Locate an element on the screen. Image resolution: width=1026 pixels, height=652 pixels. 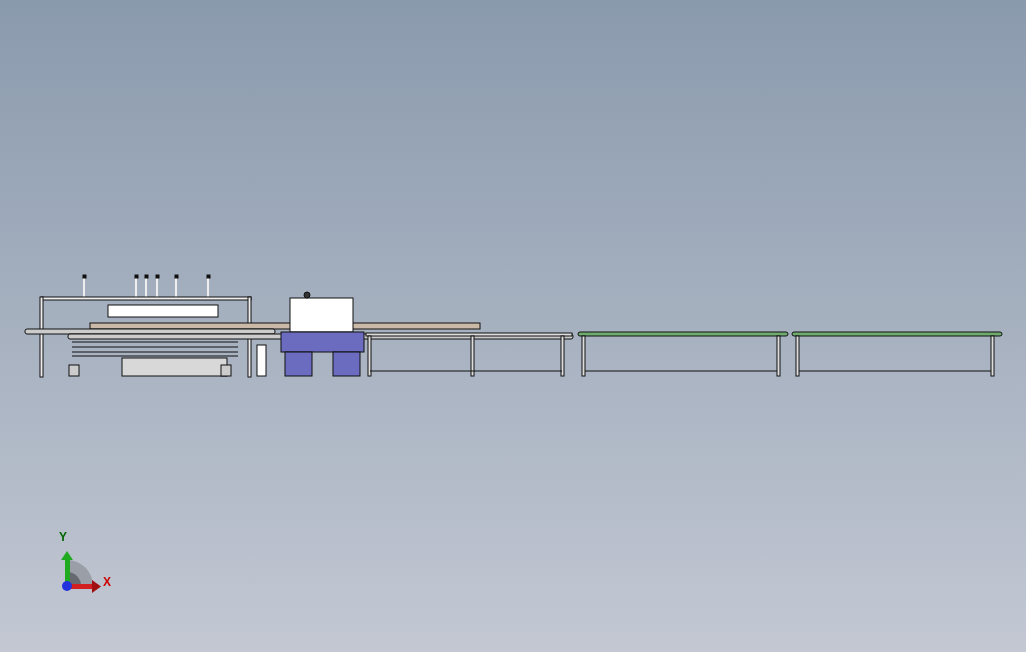
x-axis-label: X is located at coordinates (107, 582).